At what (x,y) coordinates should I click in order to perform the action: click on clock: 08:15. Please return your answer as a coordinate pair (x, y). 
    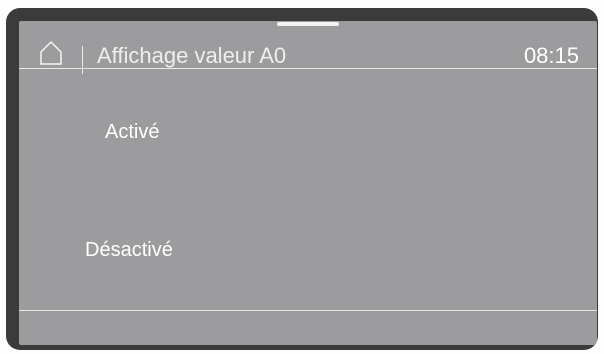
    Looking at the image, I should click on (551, 55).